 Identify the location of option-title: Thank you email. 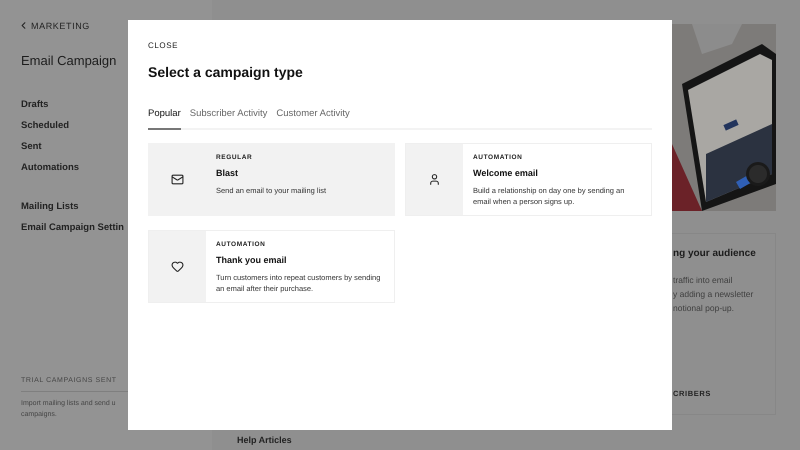
(252, 260).